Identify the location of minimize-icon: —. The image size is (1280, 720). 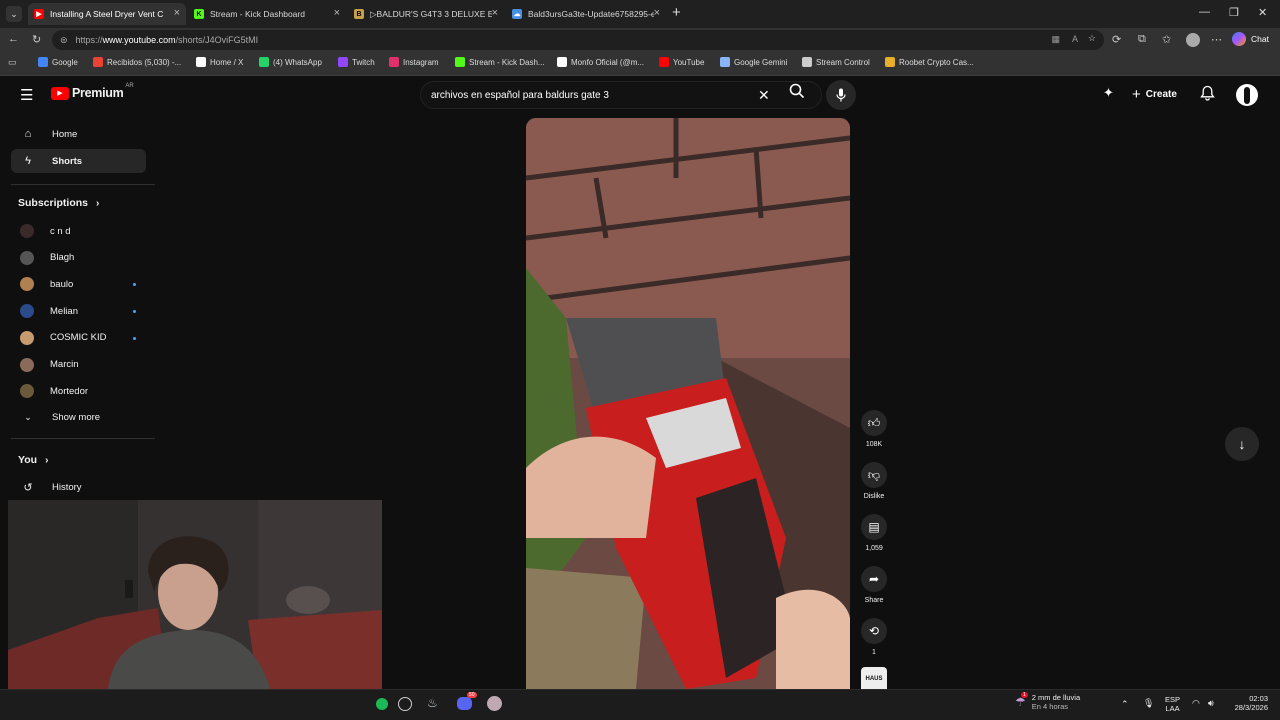
(1204, 12).